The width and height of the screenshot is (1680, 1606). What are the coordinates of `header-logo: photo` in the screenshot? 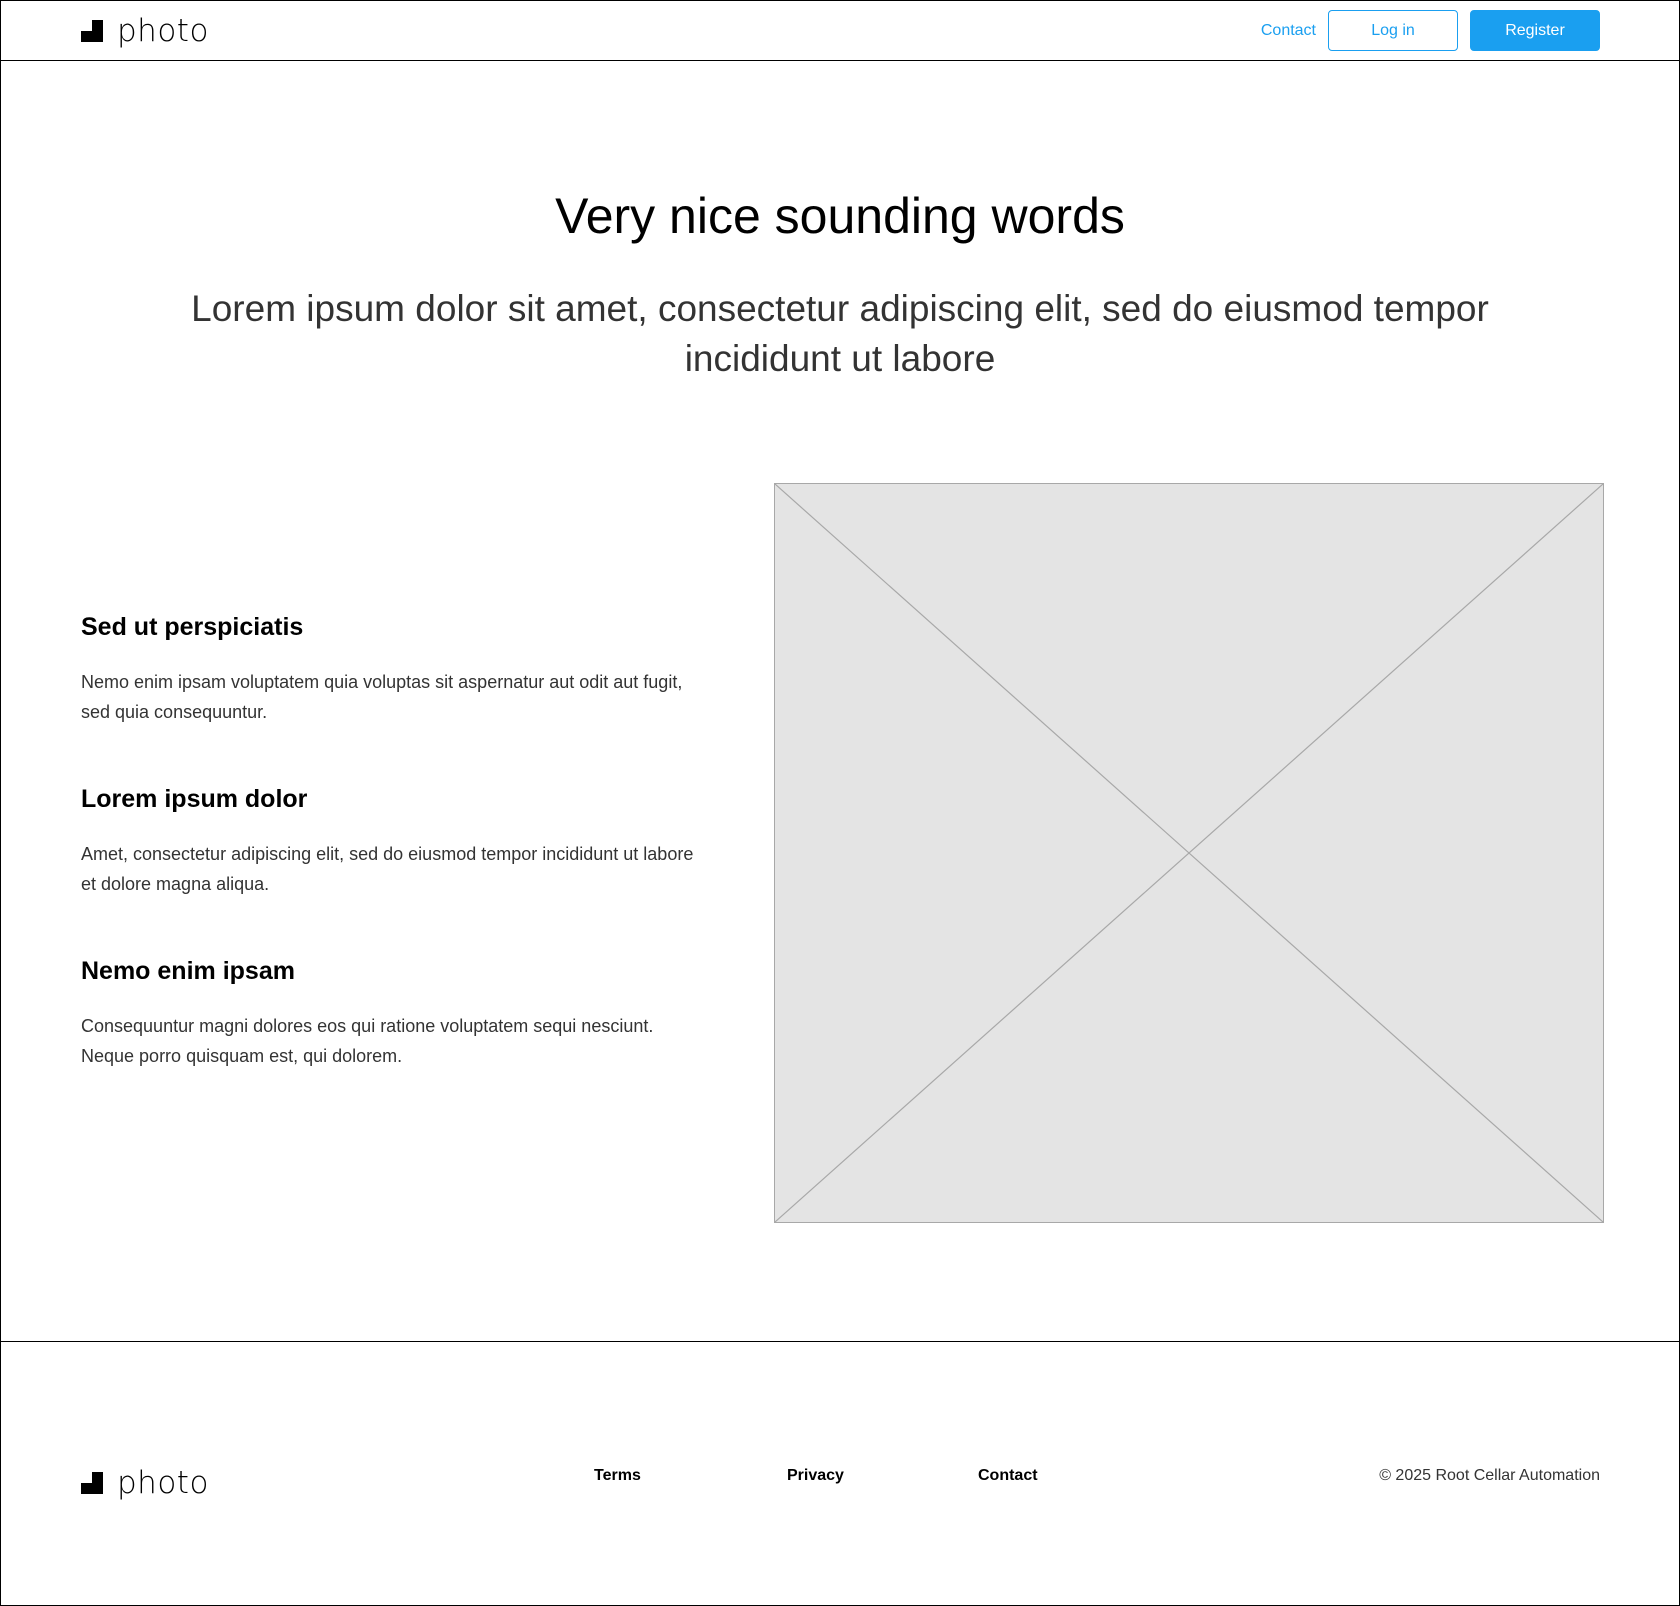 It's located at (145, 31).